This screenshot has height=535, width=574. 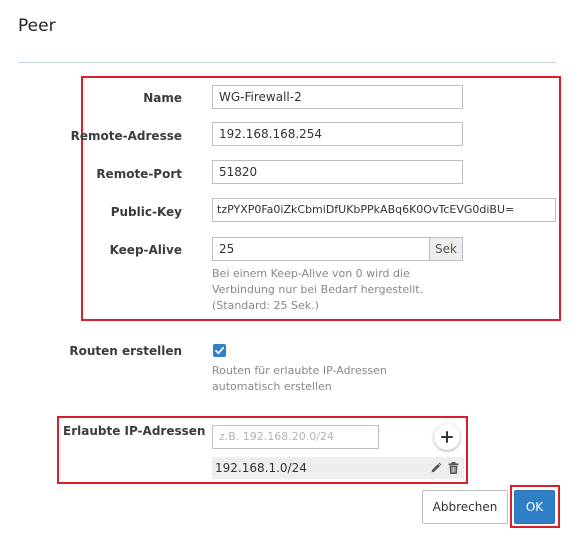 I want to click on allowed-ip-row: 192.168.1.0/24, so click(x=338, y=468).